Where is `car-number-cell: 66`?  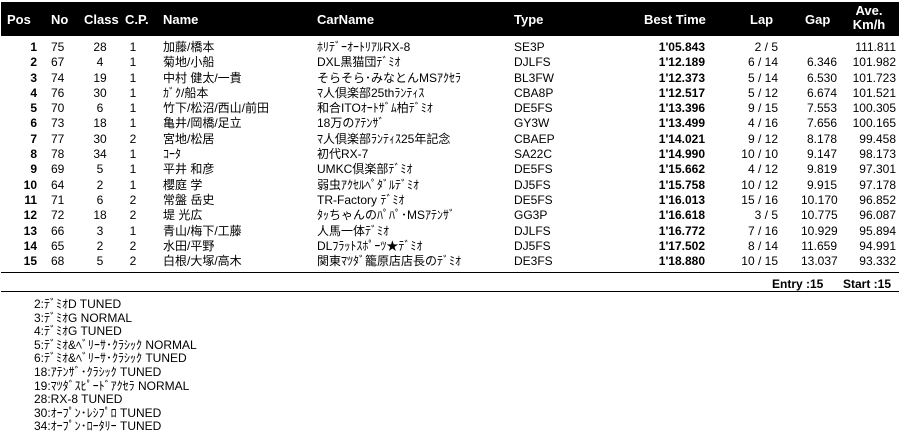 car-number-cell: 66 is located at coordinates (58, 230).